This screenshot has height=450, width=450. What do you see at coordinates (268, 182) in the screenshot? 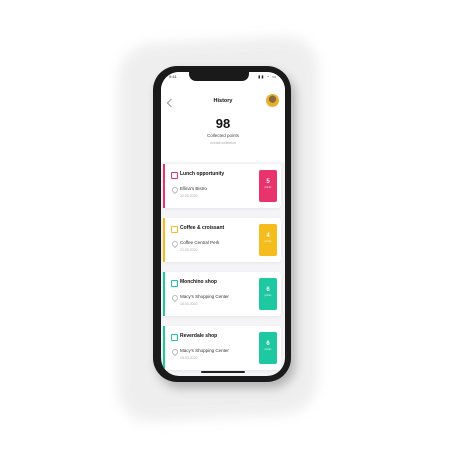
I see `badge-points: 5` at bounding box center [268, 182].